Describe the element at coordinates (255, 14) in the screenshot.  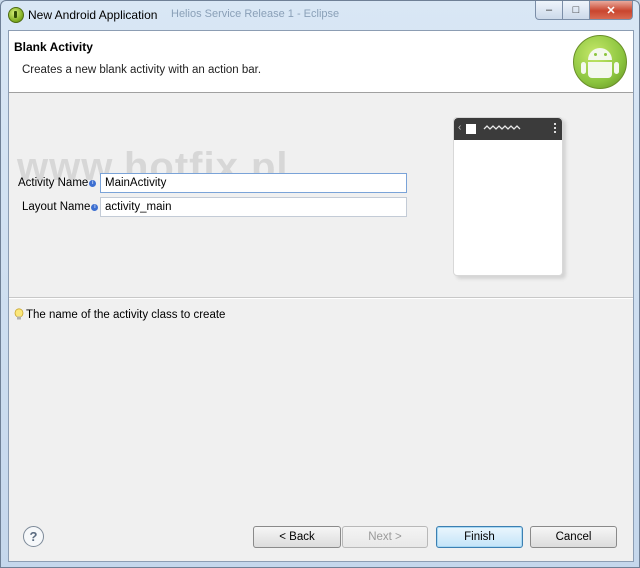
I see `background-window-title: Helios Service Release 1 - Eclipse` at that location.